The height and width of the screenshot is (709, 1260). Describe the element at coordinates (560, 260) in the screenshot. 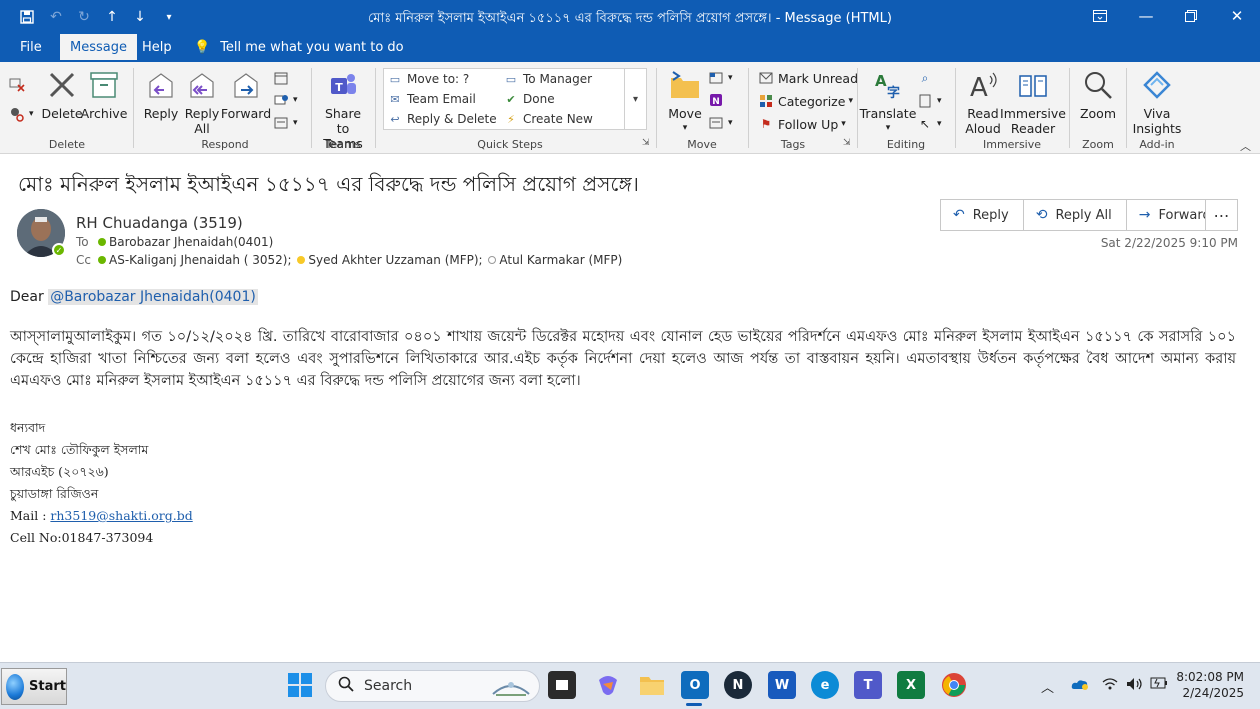

I see `cc-recipient: Atul Karmakar (MFP)` at that location.